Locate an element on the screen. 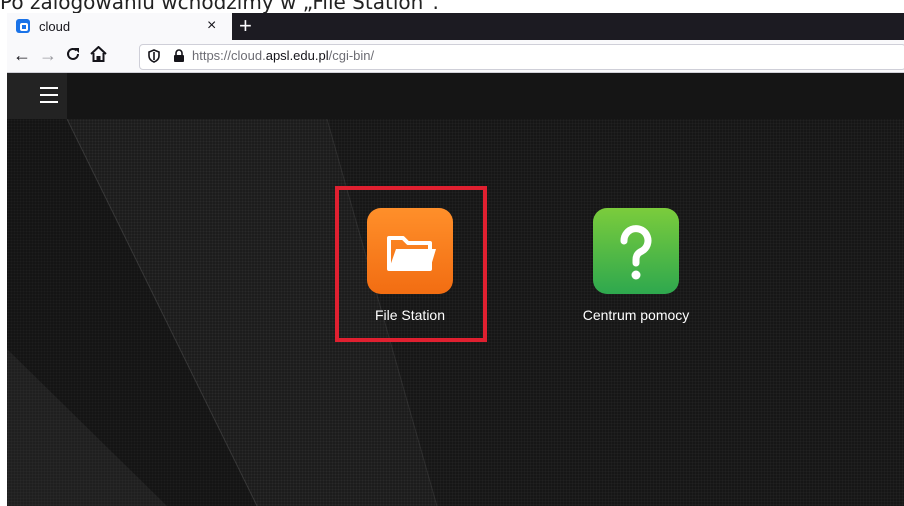  url-path: /cgi-bin/ is located at coordinates (351, 55).